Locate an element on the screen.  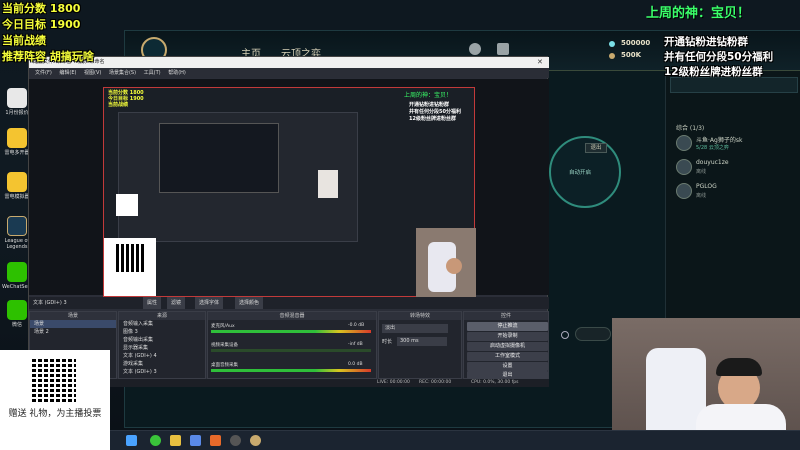
menu-help: 帮助(H) is located at coordinates (177, 73).